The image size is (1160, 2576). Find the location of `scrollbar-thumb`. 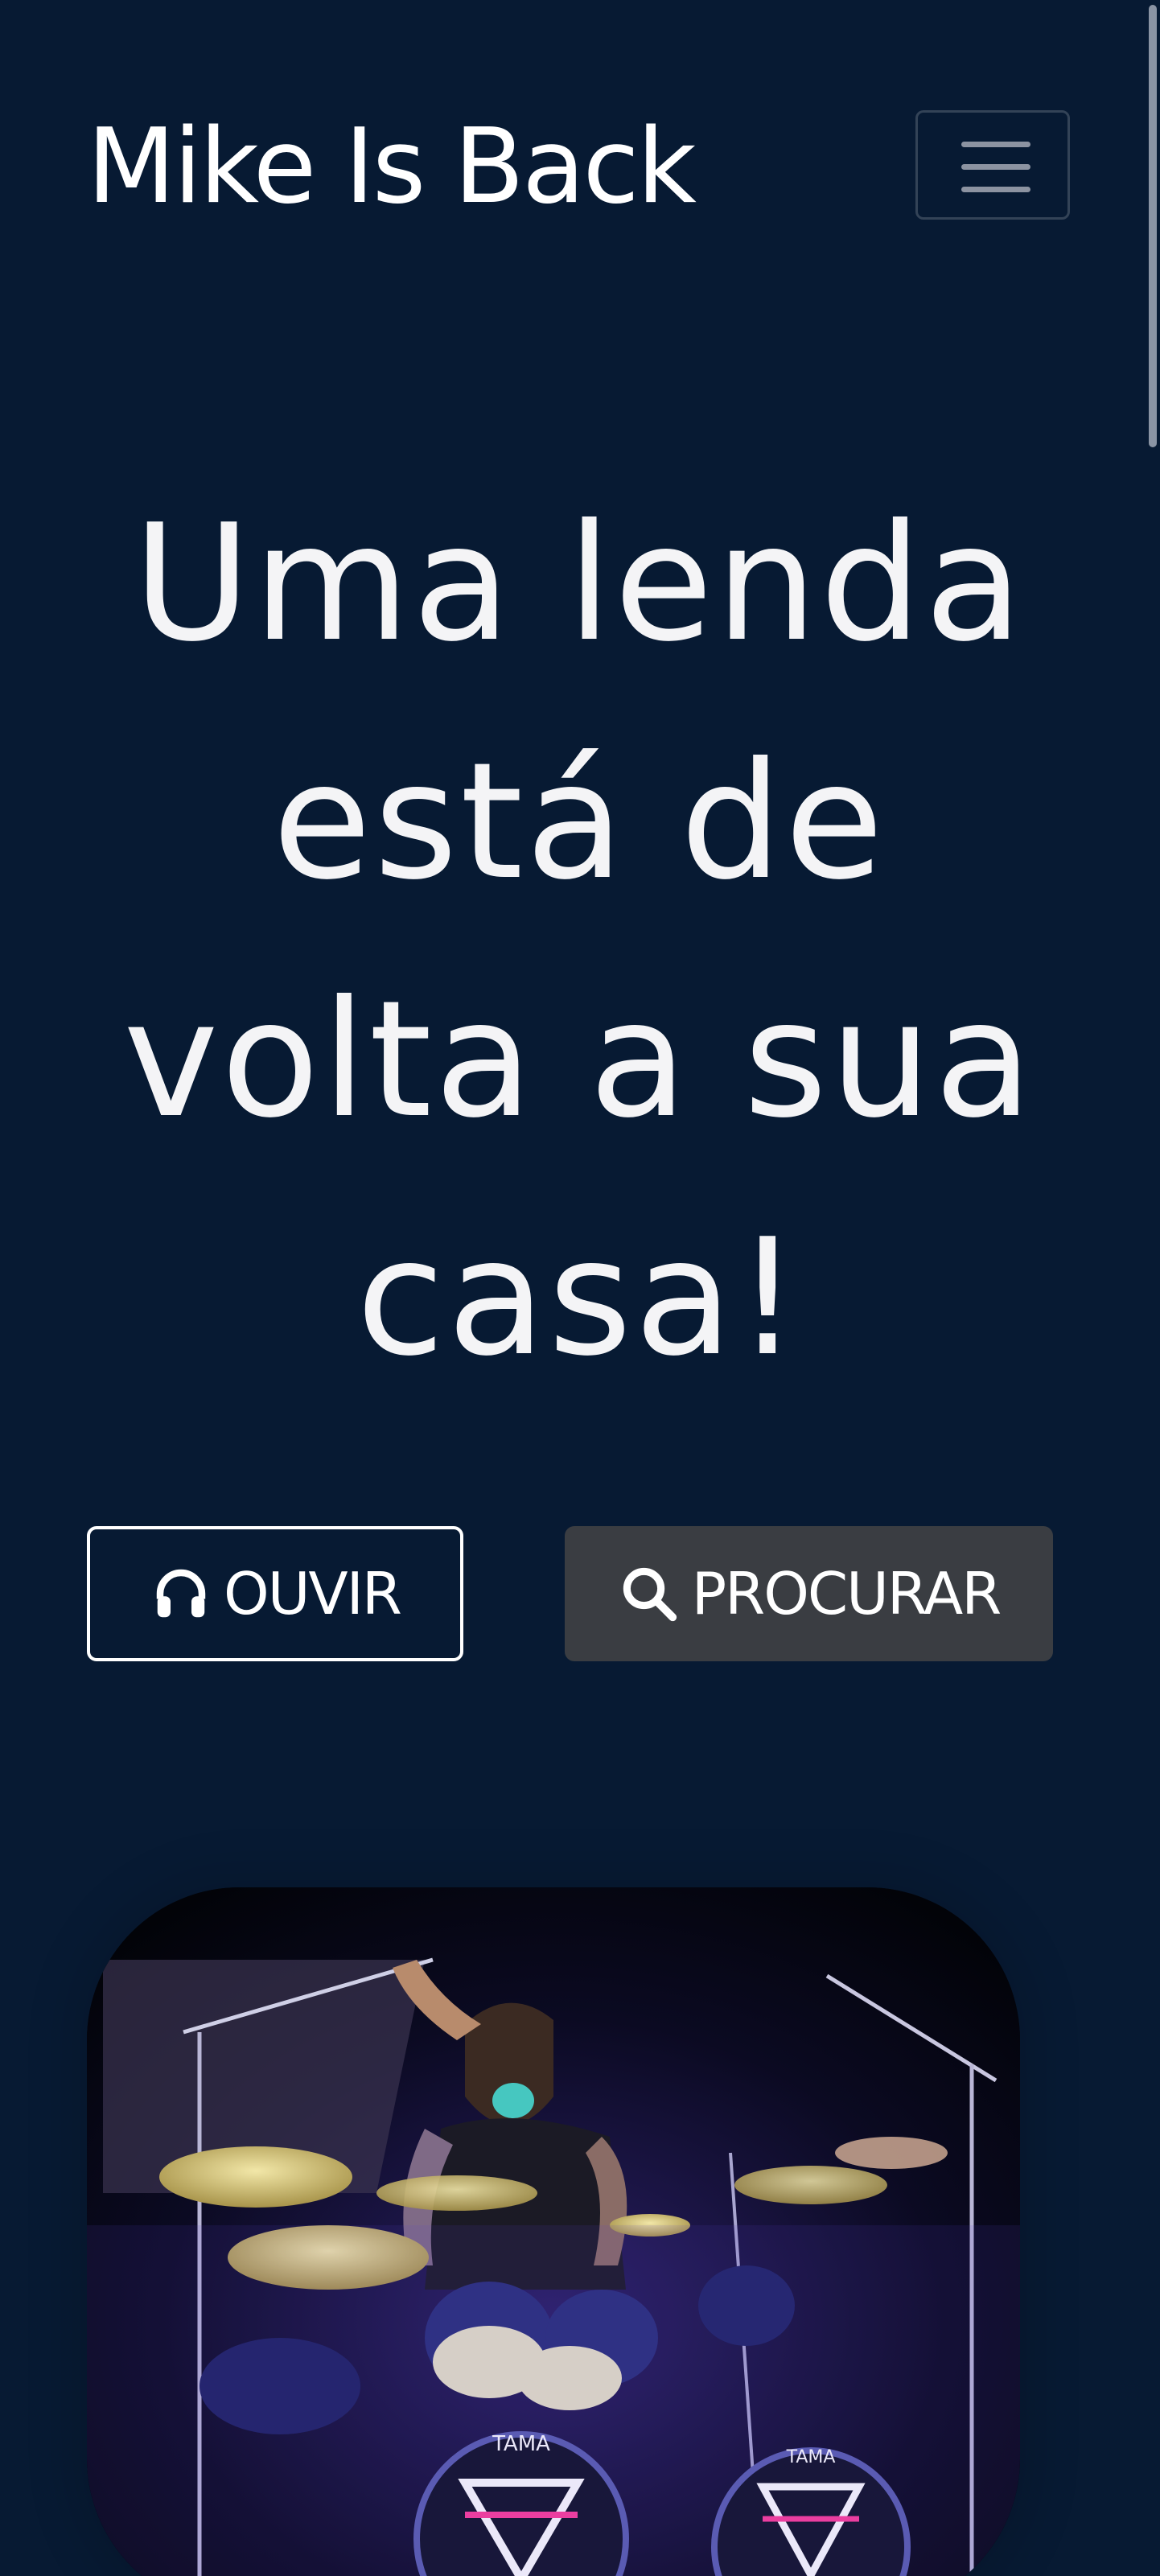

scrollbar-thumb is located at coordinates (1153, 226).